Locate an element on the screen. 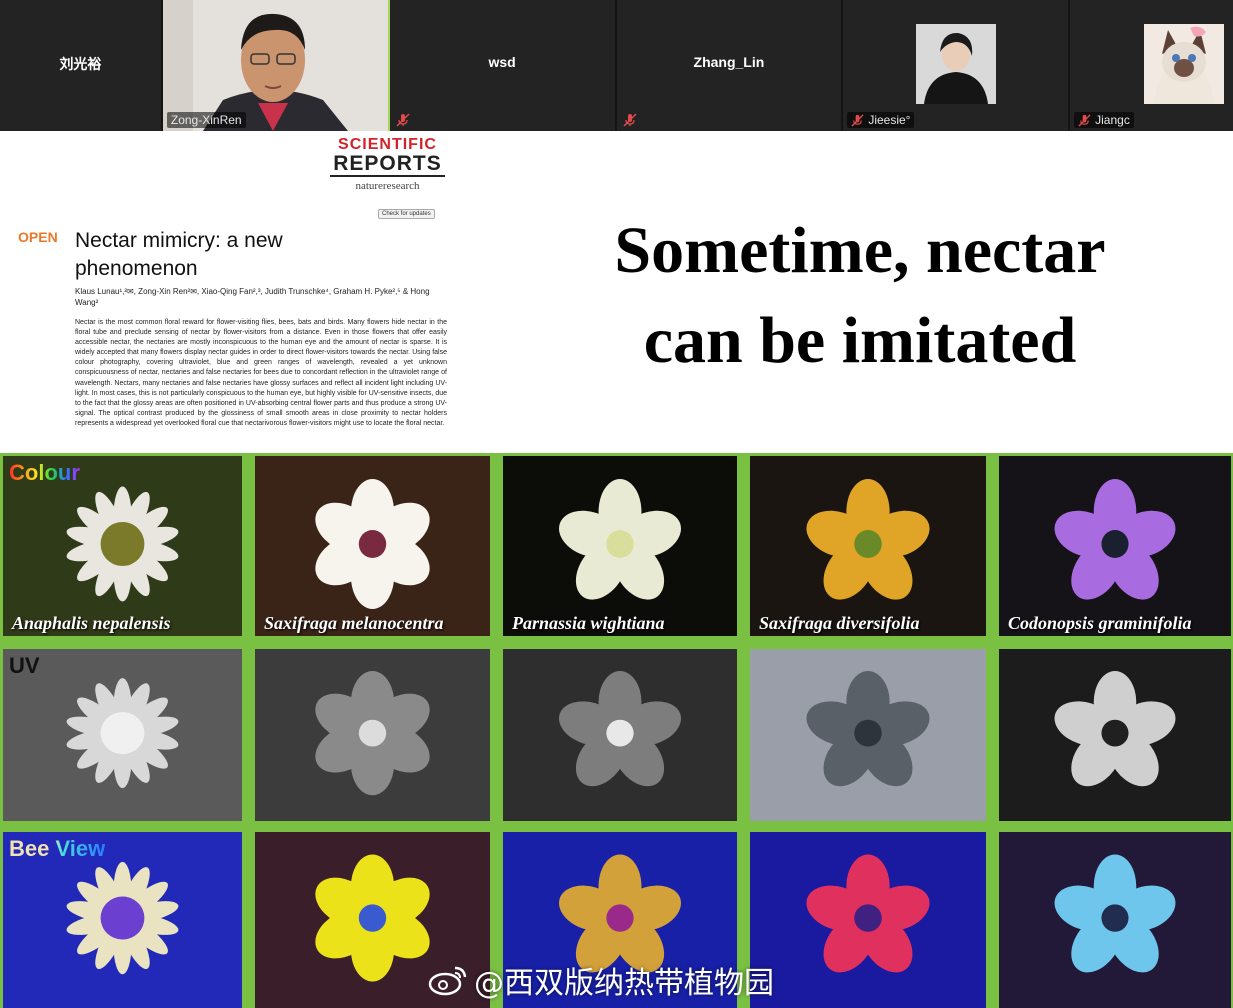  participant-tile: Jiangc is located at coordinates (1151, 65).